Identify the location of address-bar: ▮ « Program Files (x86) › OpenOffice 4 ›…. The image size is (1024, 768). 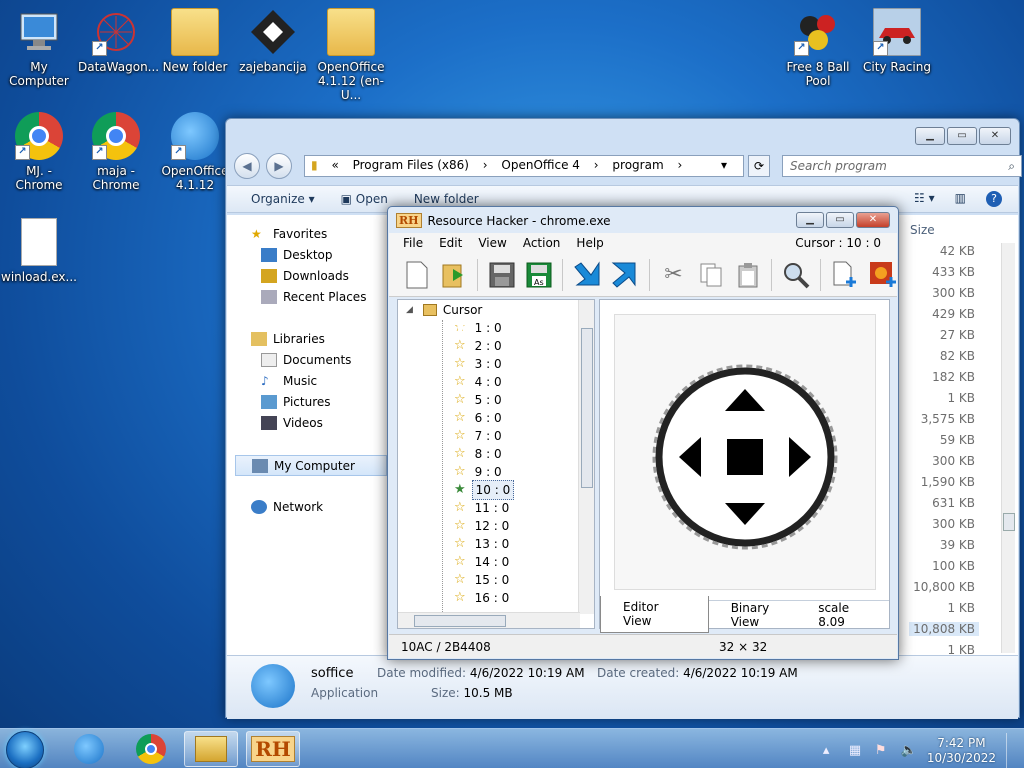
(524, 166).